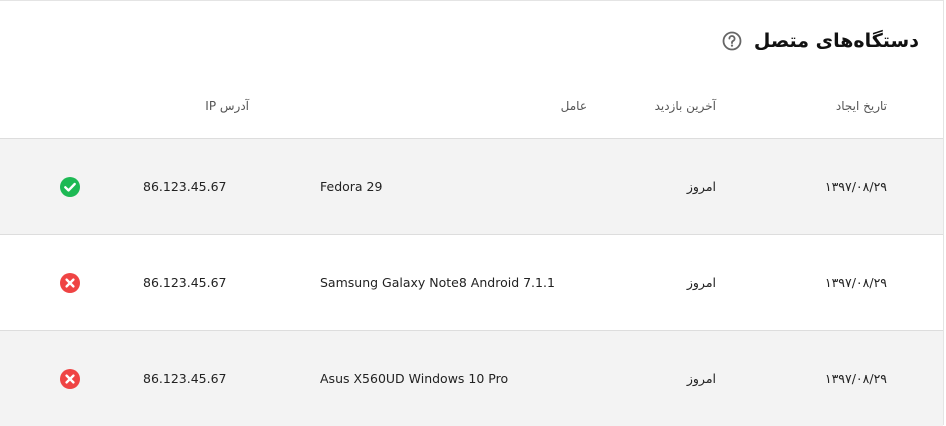  I want to click on check-circle-icon, so click(70, 187).